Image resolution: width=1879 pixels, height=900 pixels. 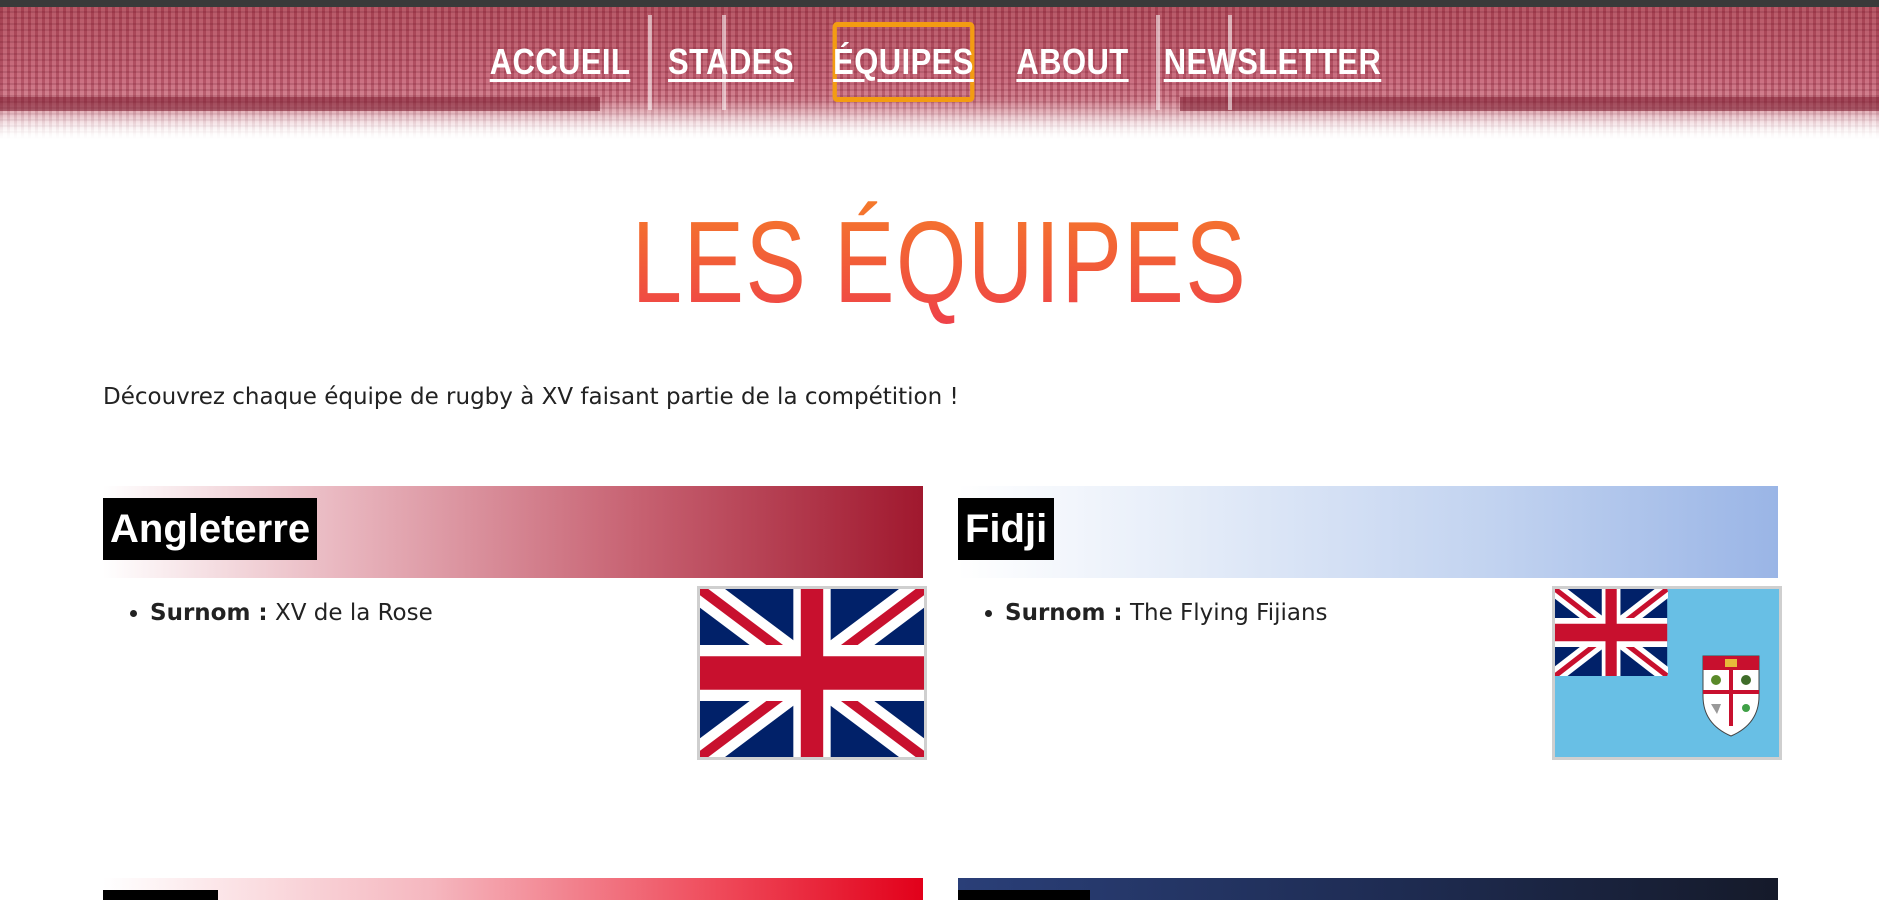 What do you see at coordinates (1072, 62) in the screenshot?
I see `nav-about: ABOUT` at bounding box center [1072, 62].